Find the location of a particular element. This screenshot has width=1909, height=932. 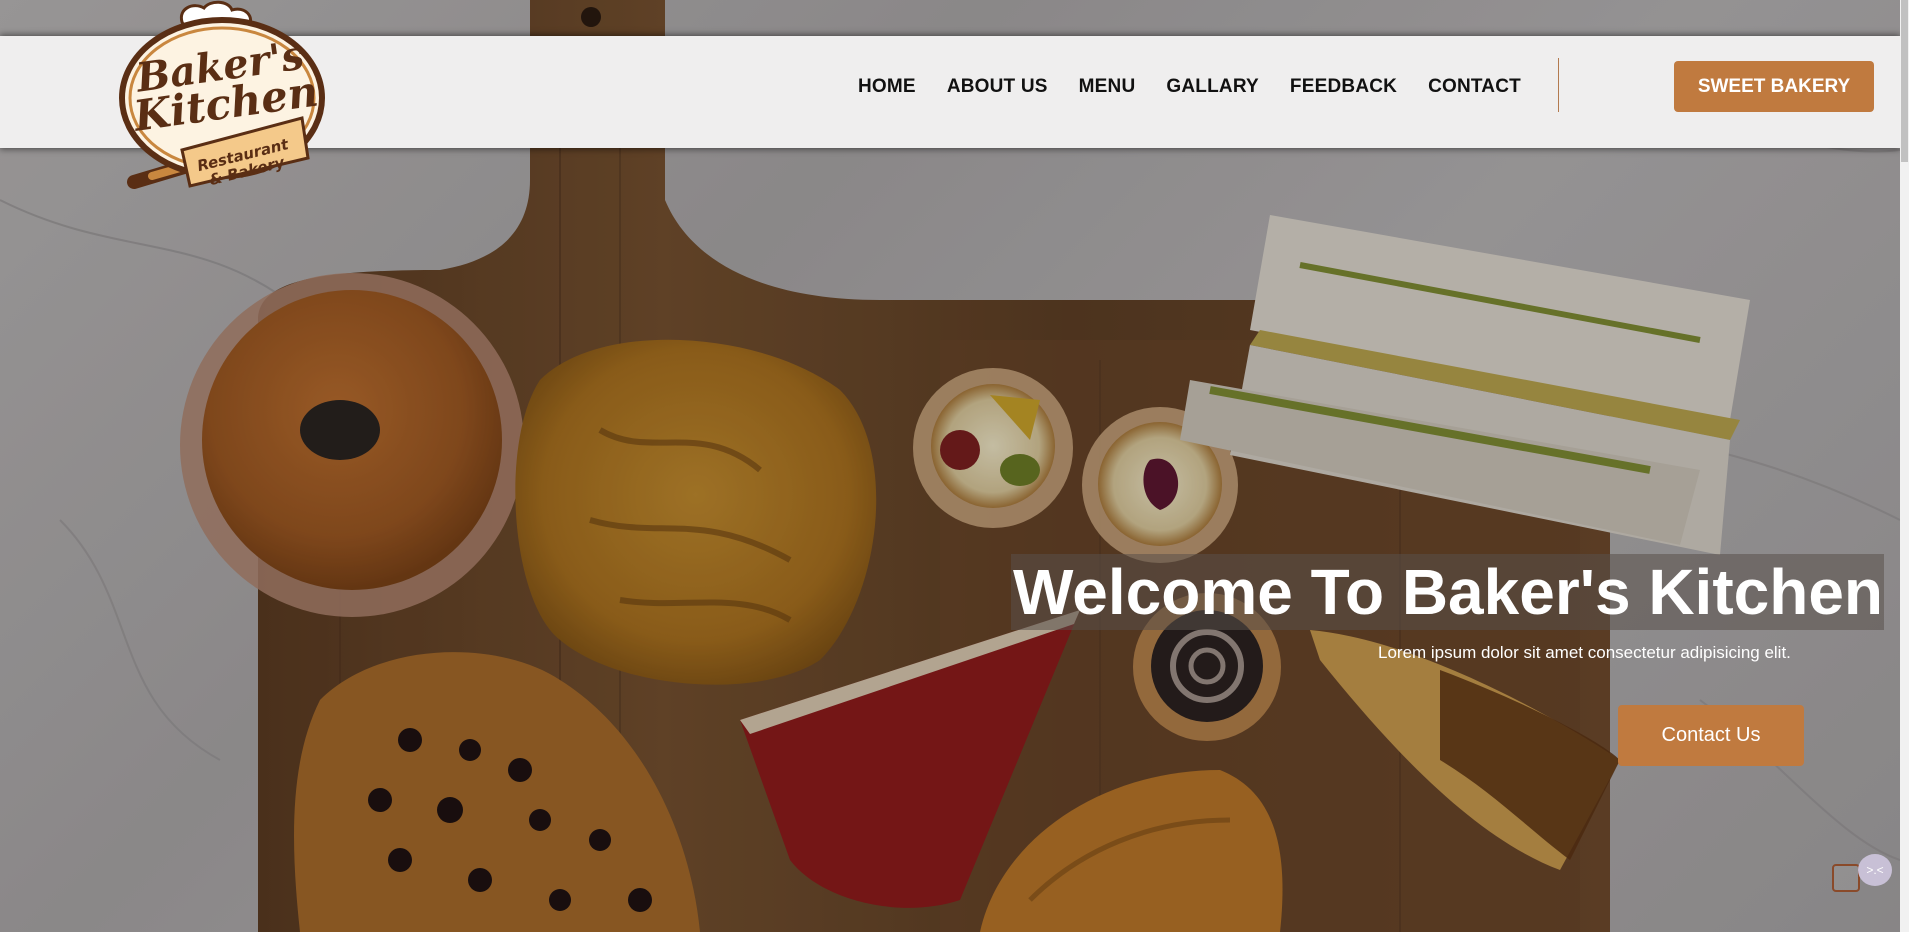

logo-graphic: Baker's Kitchen Restaurant & Bakery is located at coordinates (222, 94).